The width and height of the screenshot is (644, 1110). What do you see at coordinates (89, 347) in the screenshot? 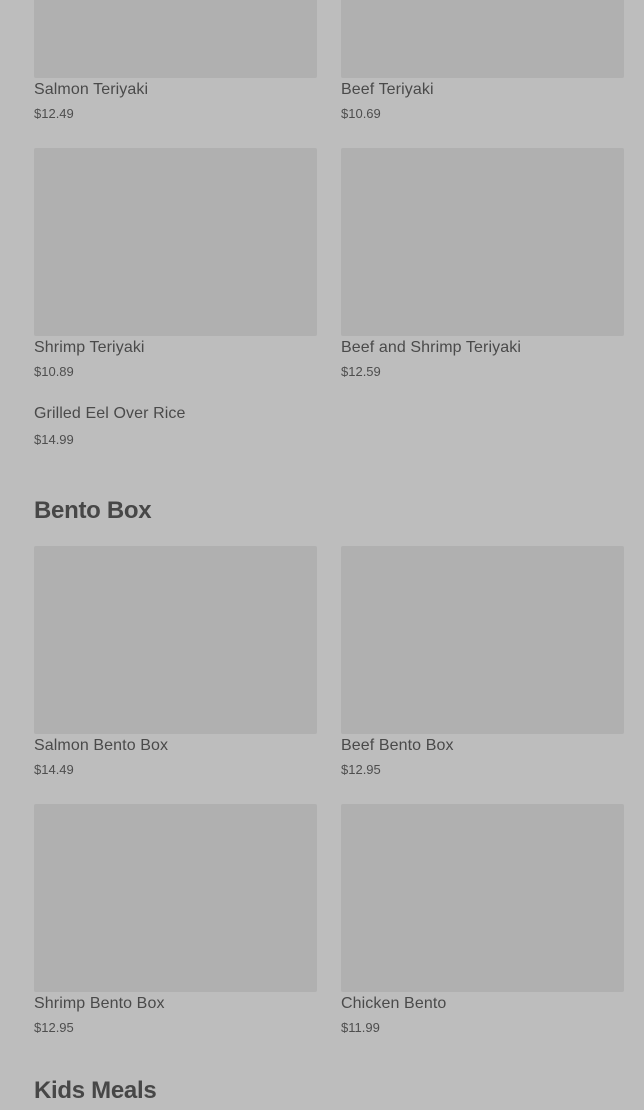
I see `menu-item-name: Shrimp Teriyaki` at bounding box center [89, 347].